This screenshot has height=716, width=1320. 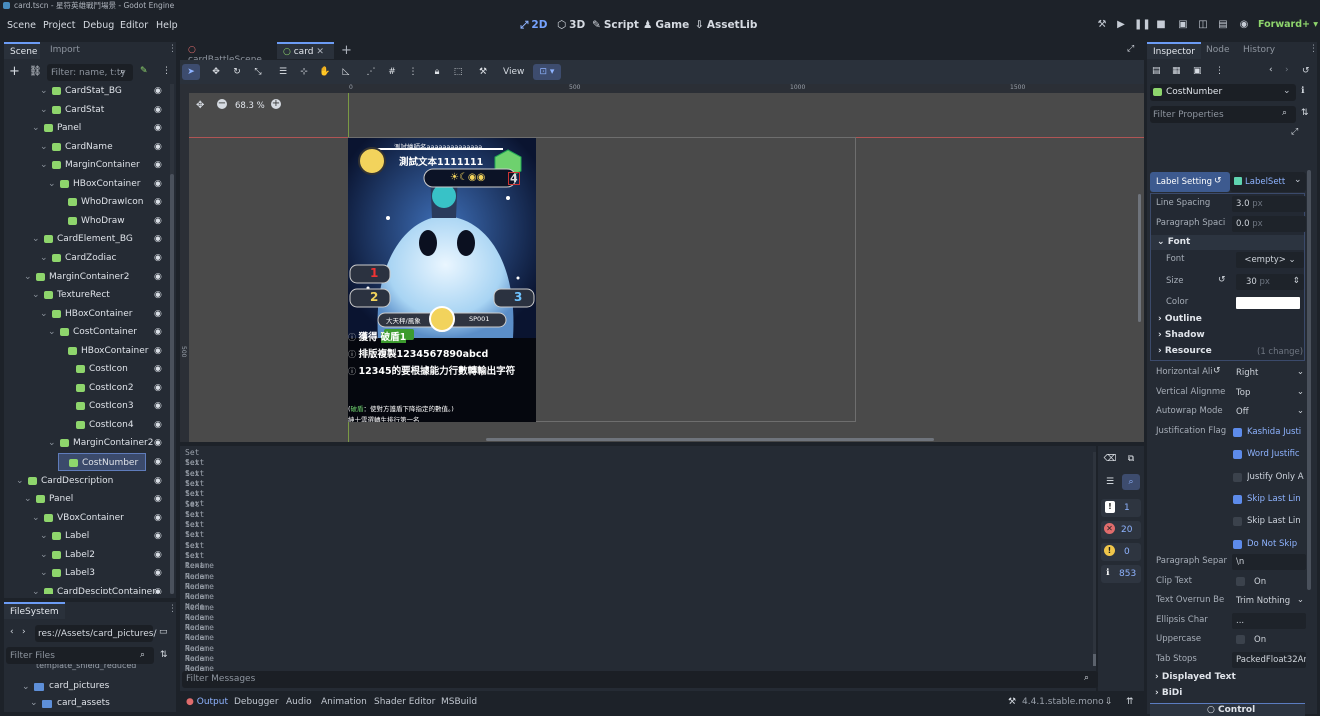 I want to click on pin-icon: ⇩, so click(x=1109, y=702).